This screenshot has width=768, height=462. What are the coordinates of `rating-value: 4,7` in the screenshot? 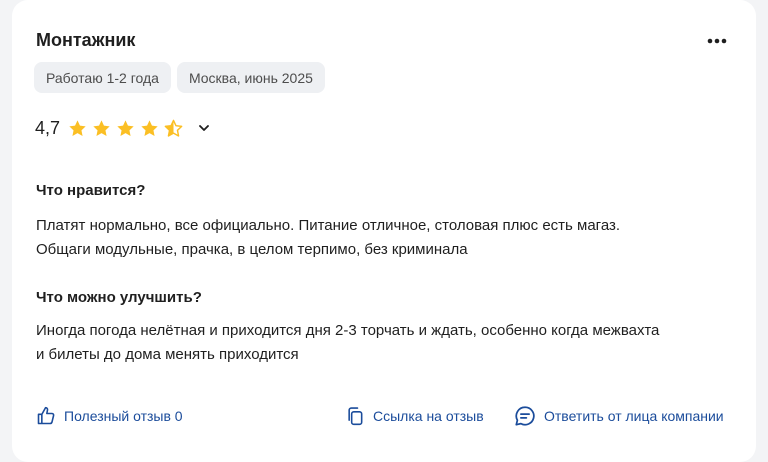 It's located at (48, 127).